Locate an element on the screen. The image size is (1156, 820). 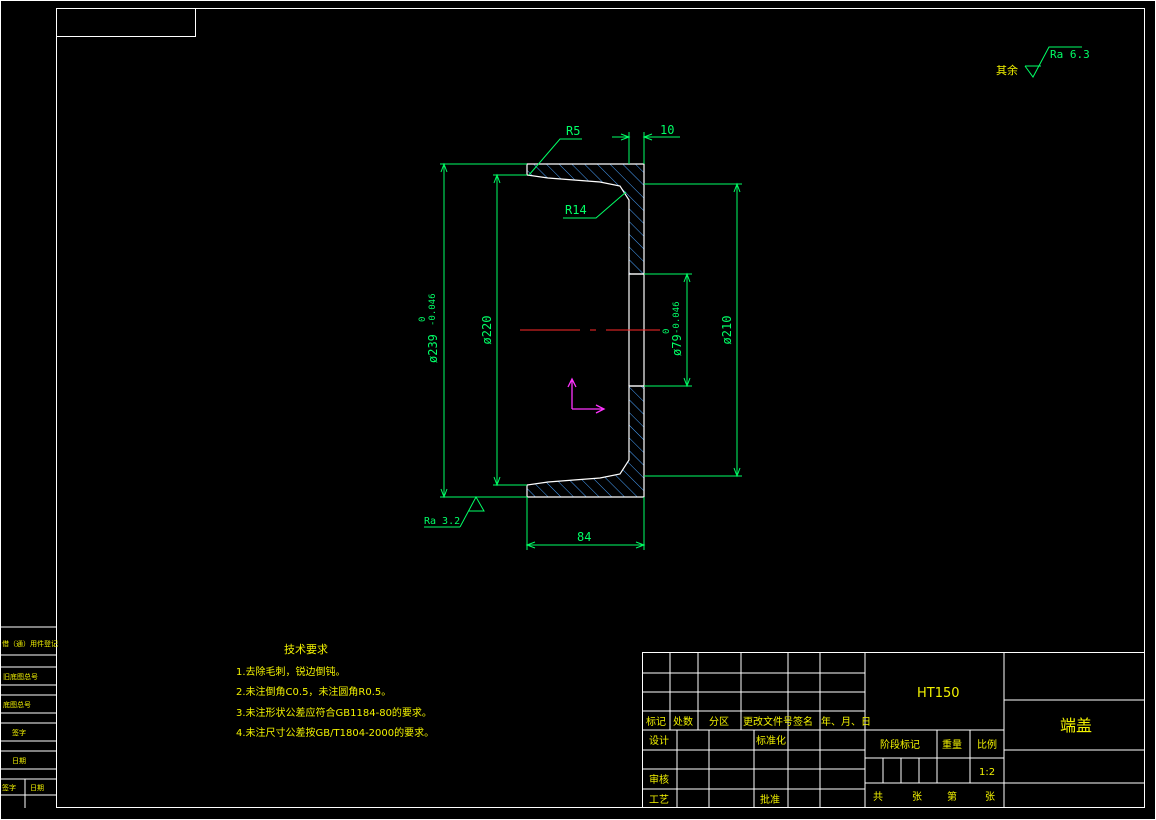
tech-req-title: 技术要求 is located at coordinates (306, 649).